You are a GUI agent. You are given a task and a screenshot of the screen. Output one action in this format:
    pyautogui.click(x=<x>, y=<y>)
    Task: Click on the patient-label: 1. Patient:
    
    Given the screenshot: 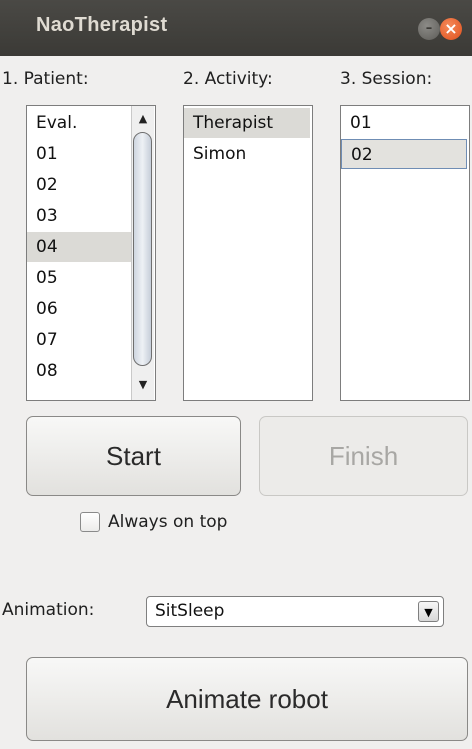 What is the action you would take?
    pyautogui.click(x=45, y=79)
    